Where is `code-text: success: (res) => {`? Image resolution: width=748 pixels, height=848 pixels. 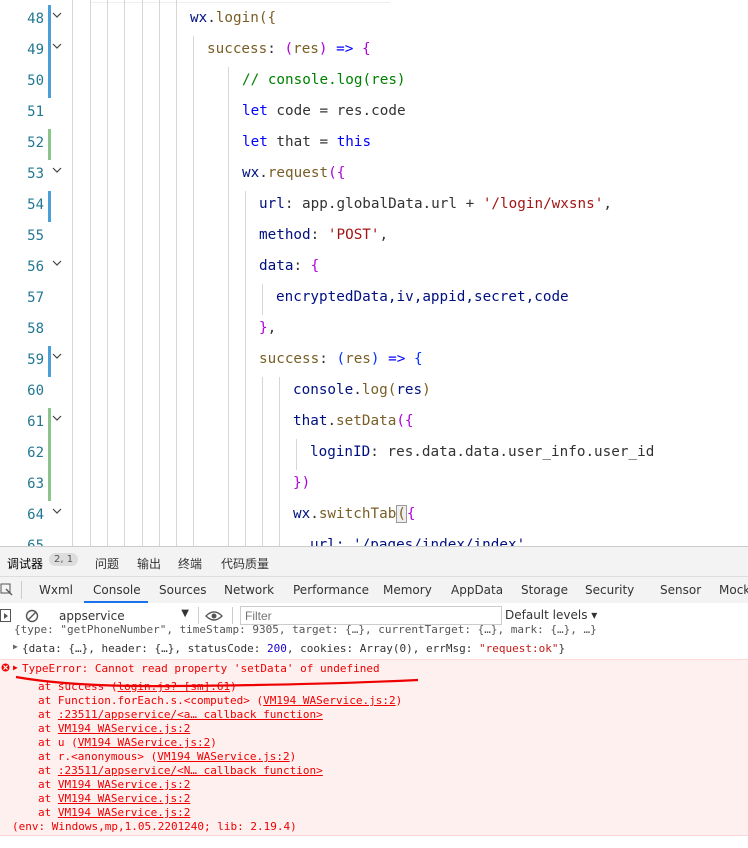 code-text: success: (res) => { is located at coordinates (341, 359).